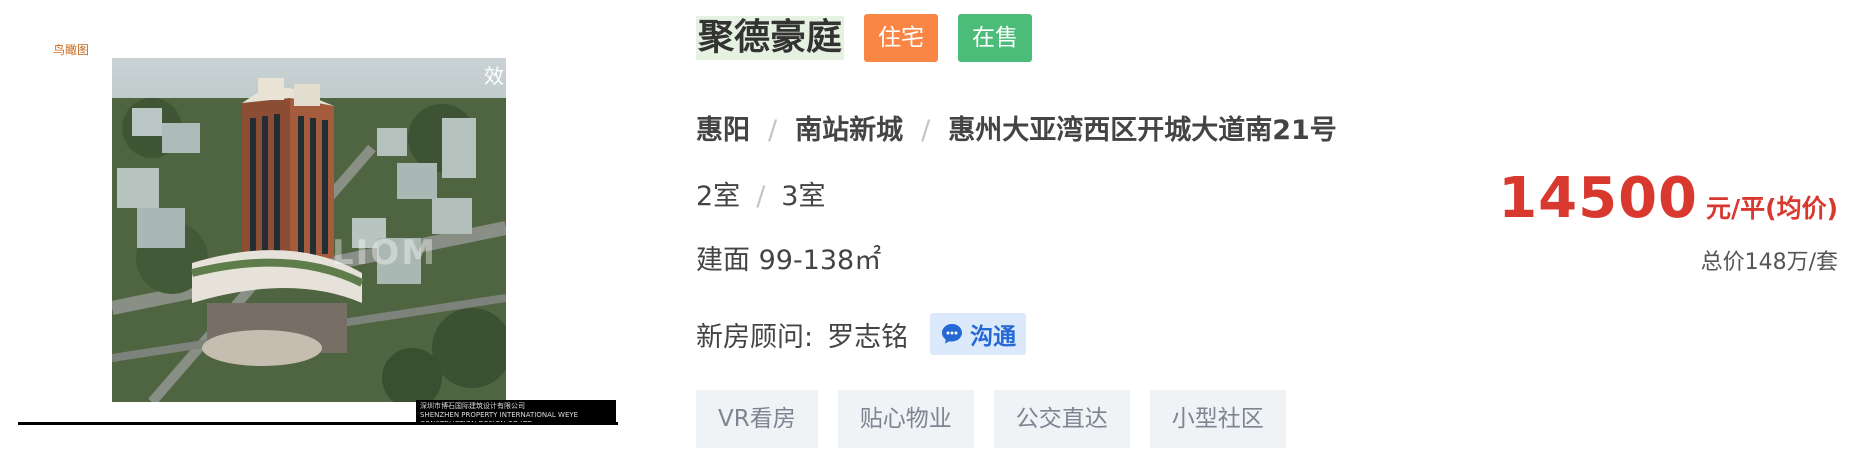  I want to click on feature-tag-vr: VR看房, so click(757, 419).